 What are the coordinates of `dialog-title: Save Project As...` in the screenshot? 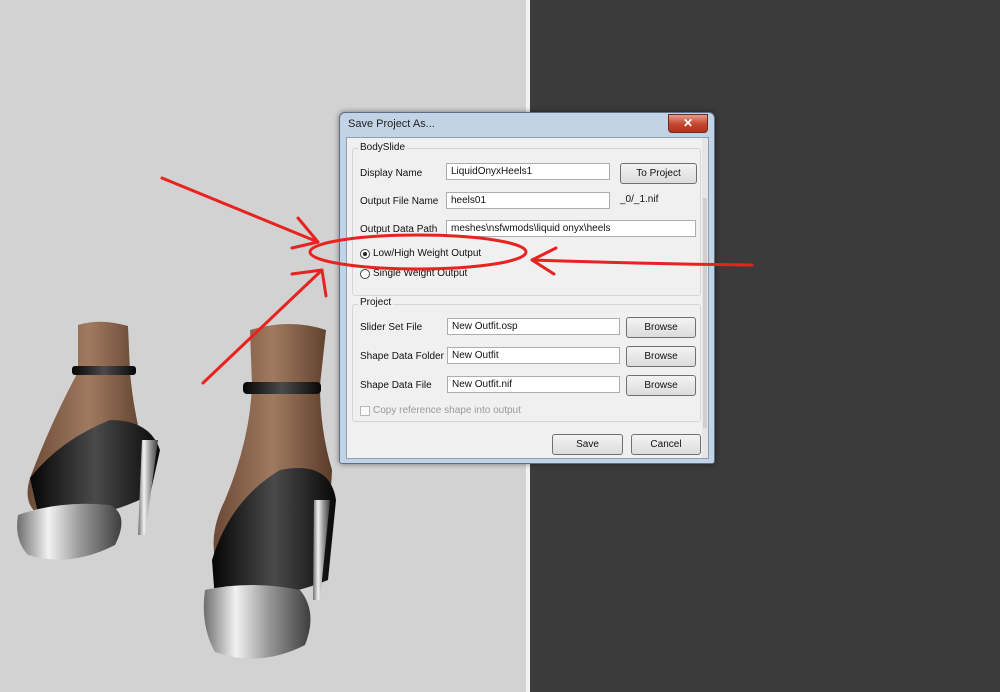 It's located at (391, 124).